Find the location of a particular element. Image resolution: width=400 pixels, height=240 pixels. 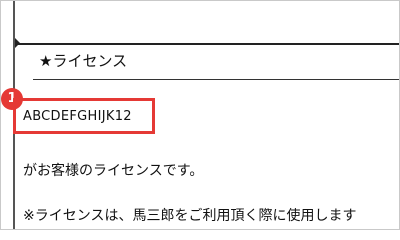

license-description: がお客様のライセンスです。 is located at coordinates (113, 171).